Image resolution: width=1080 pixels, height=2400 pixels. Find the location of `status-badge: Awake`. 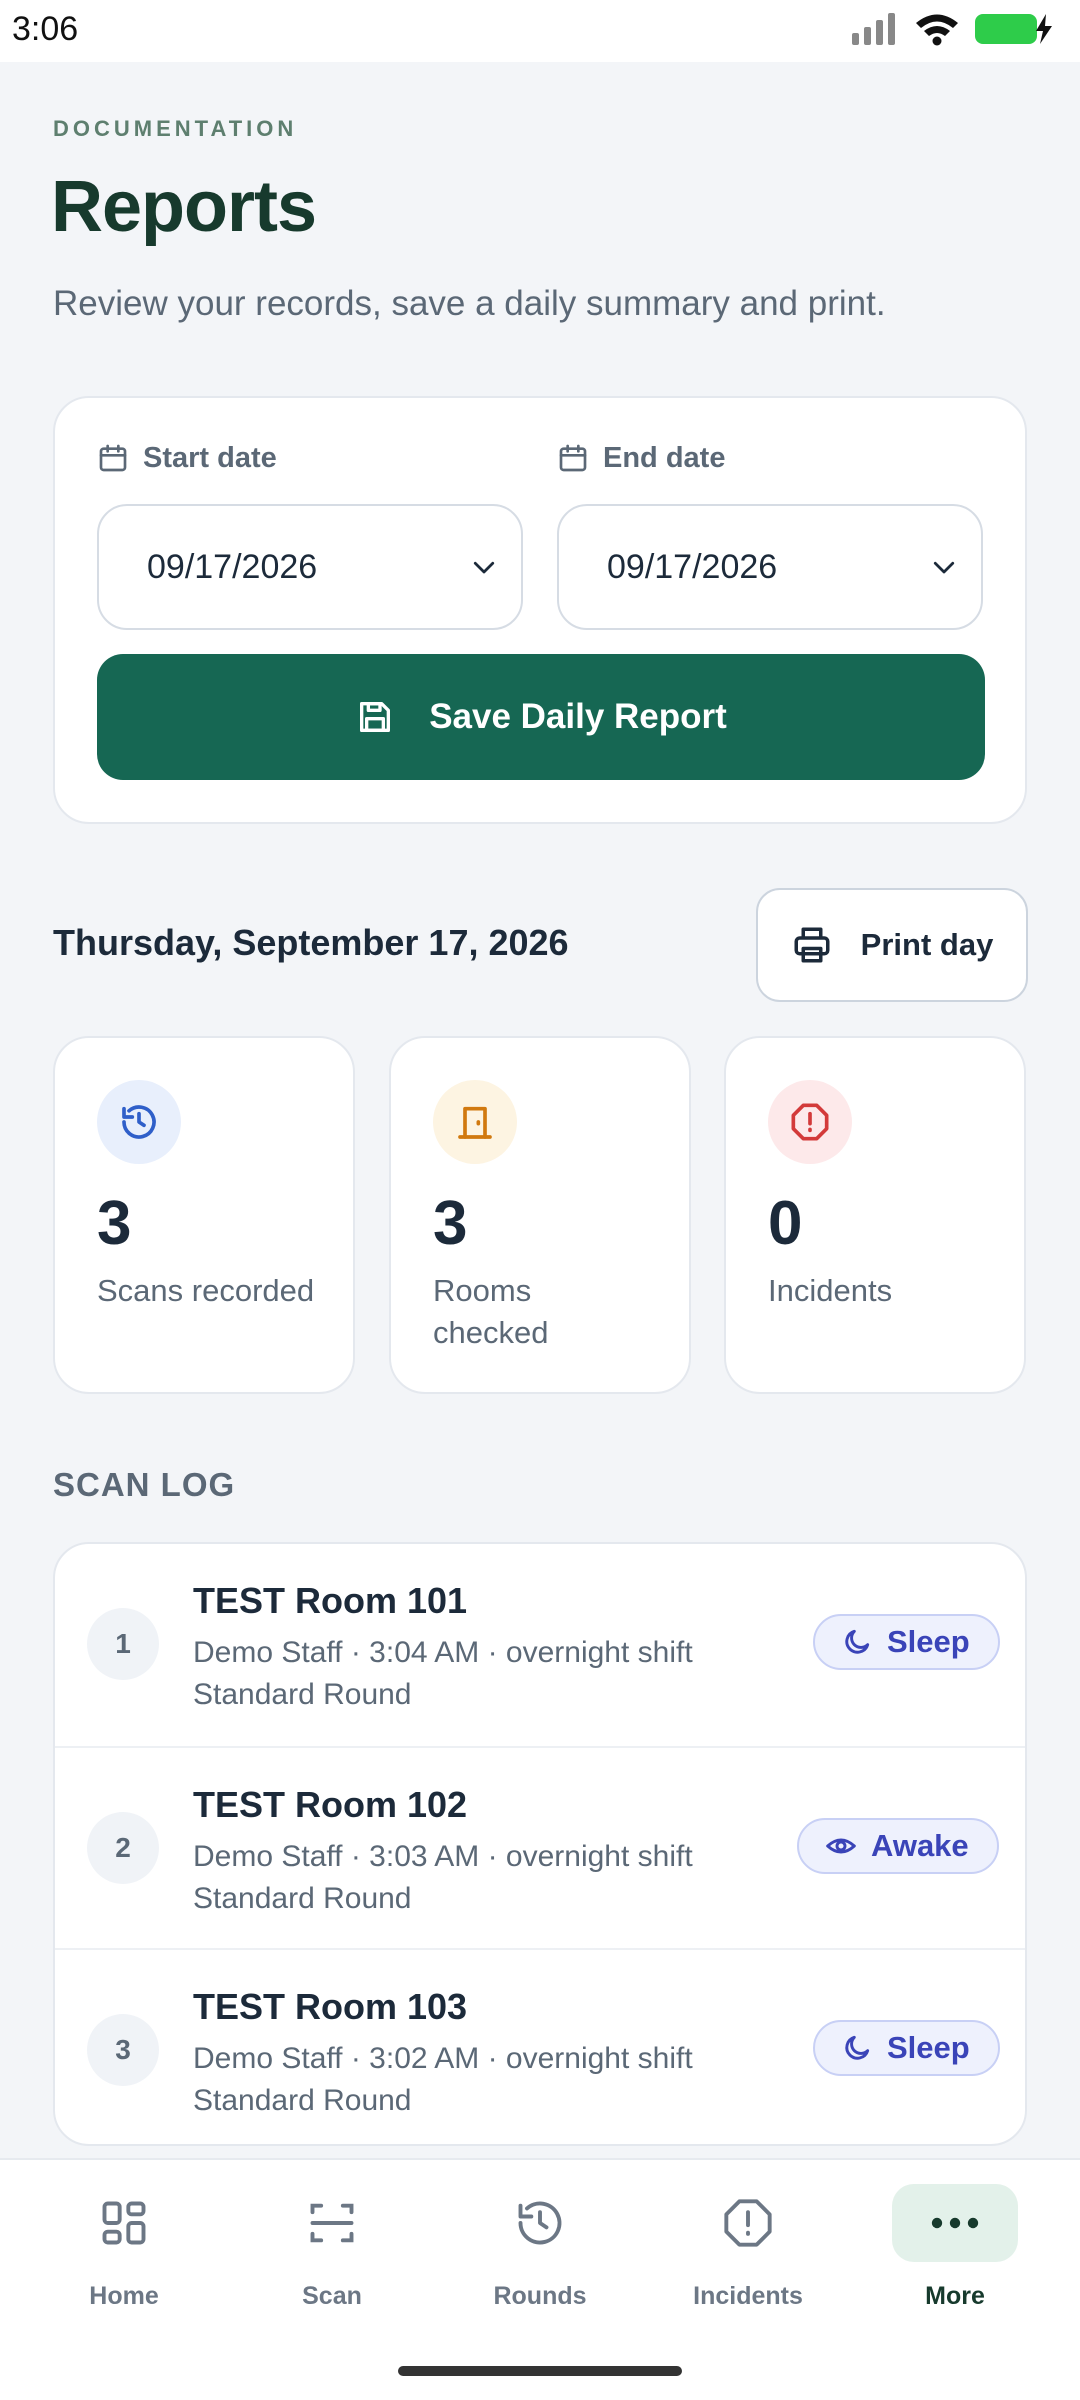

status-badge: Awake is located at coordinates (898, 1846).